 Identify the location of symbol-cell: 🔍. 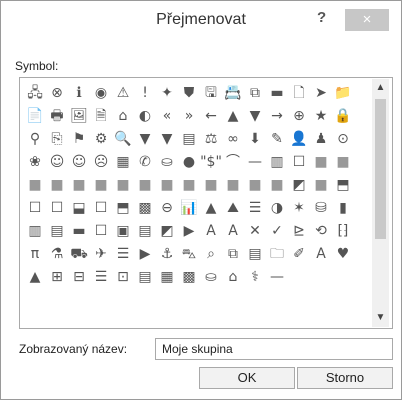
(123, 139).